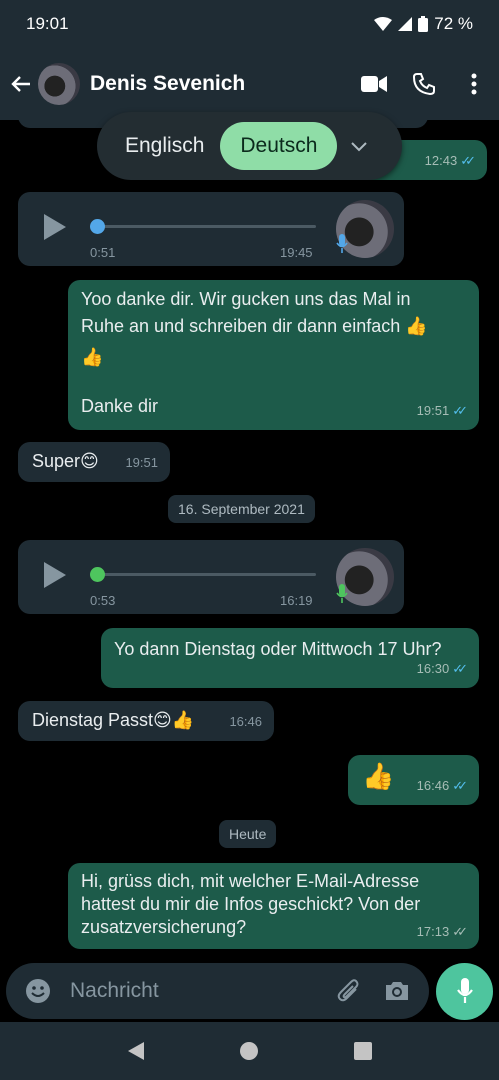 Image resolution: width=499 pixels, height=1080 pixels. I want to click on system-navigation-bar, so click(249, 1051).